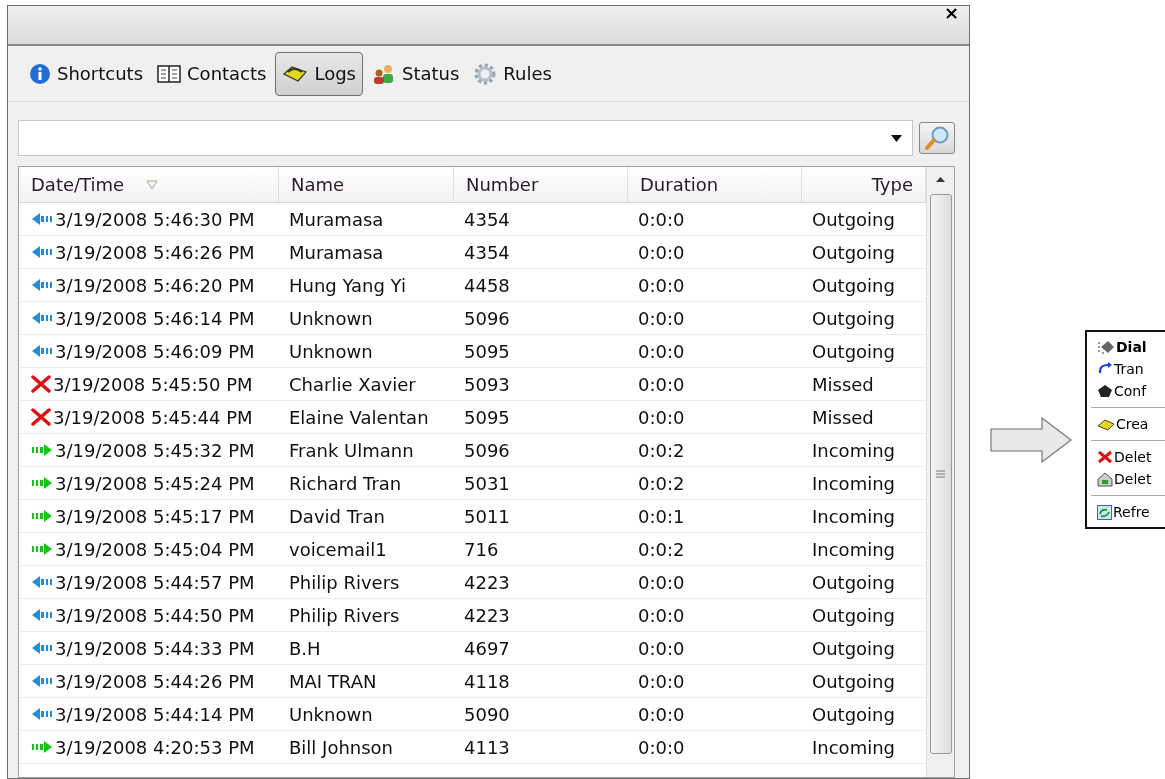 This screenshot has width=1165, height=779. I want to click on search-button, so click(937, 138).